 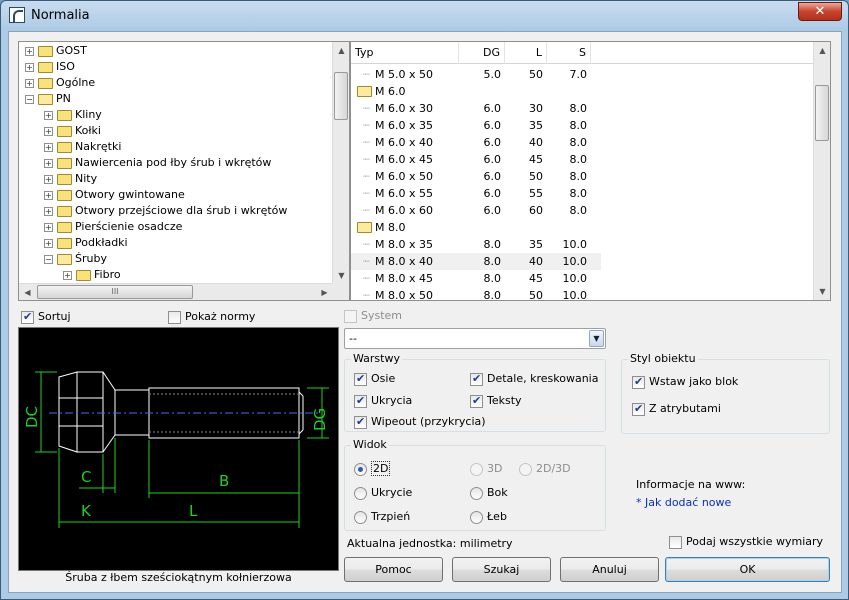 What do you see at coordinates (475, 338) in the screenshot?
I see `system-combobox: -- ▼` at bounding box center [475, 338].